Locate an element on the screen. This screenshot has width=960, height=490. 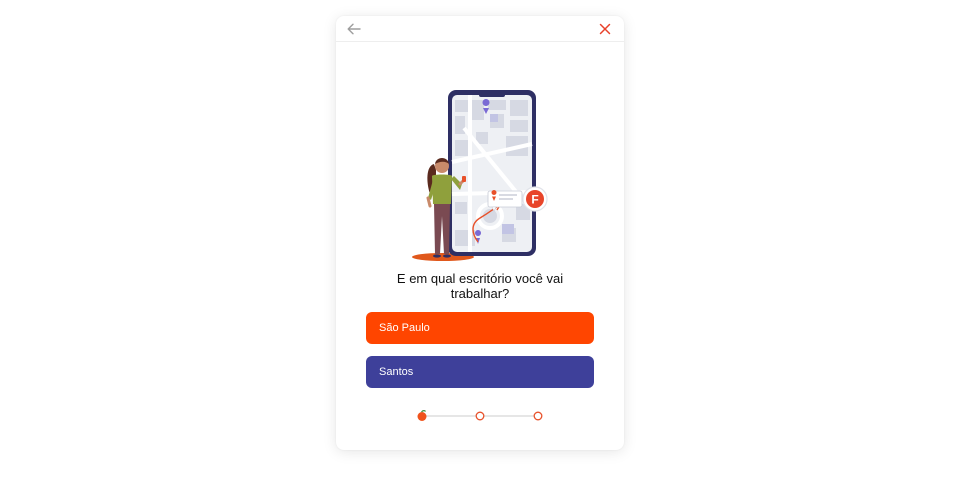
back-button is located at coordinates (354, 29).